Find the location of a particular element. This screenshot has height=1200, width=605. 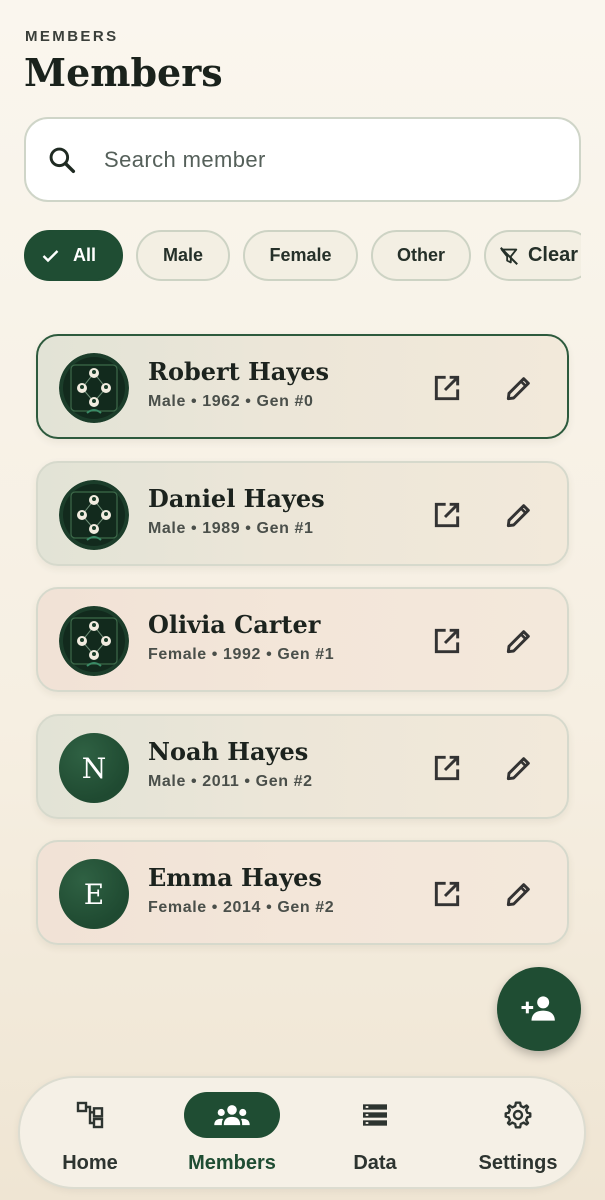

filter-chip-clear: Clear is located at coordinates (532, 255).